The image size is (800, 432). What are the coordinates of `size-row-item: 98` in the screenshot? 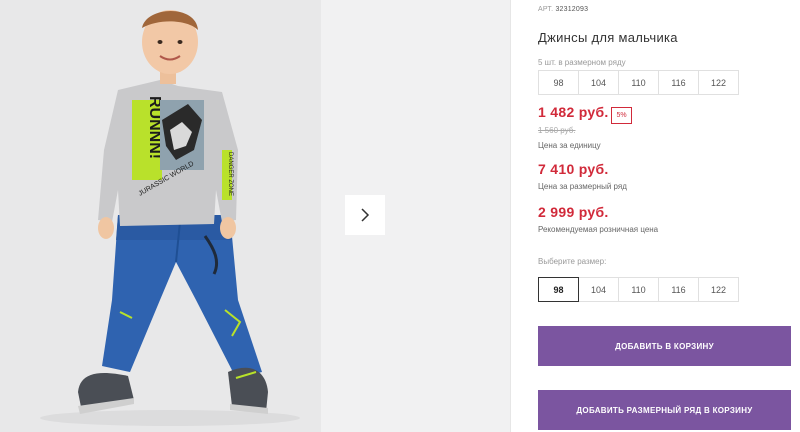 It's located at (558, 82).